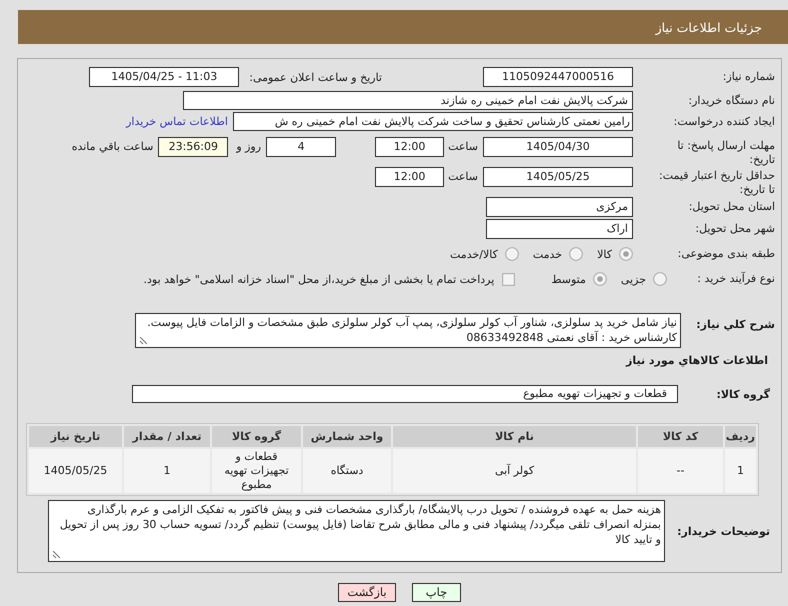  I want to click on column-header: ردیف, so click(740, 436).